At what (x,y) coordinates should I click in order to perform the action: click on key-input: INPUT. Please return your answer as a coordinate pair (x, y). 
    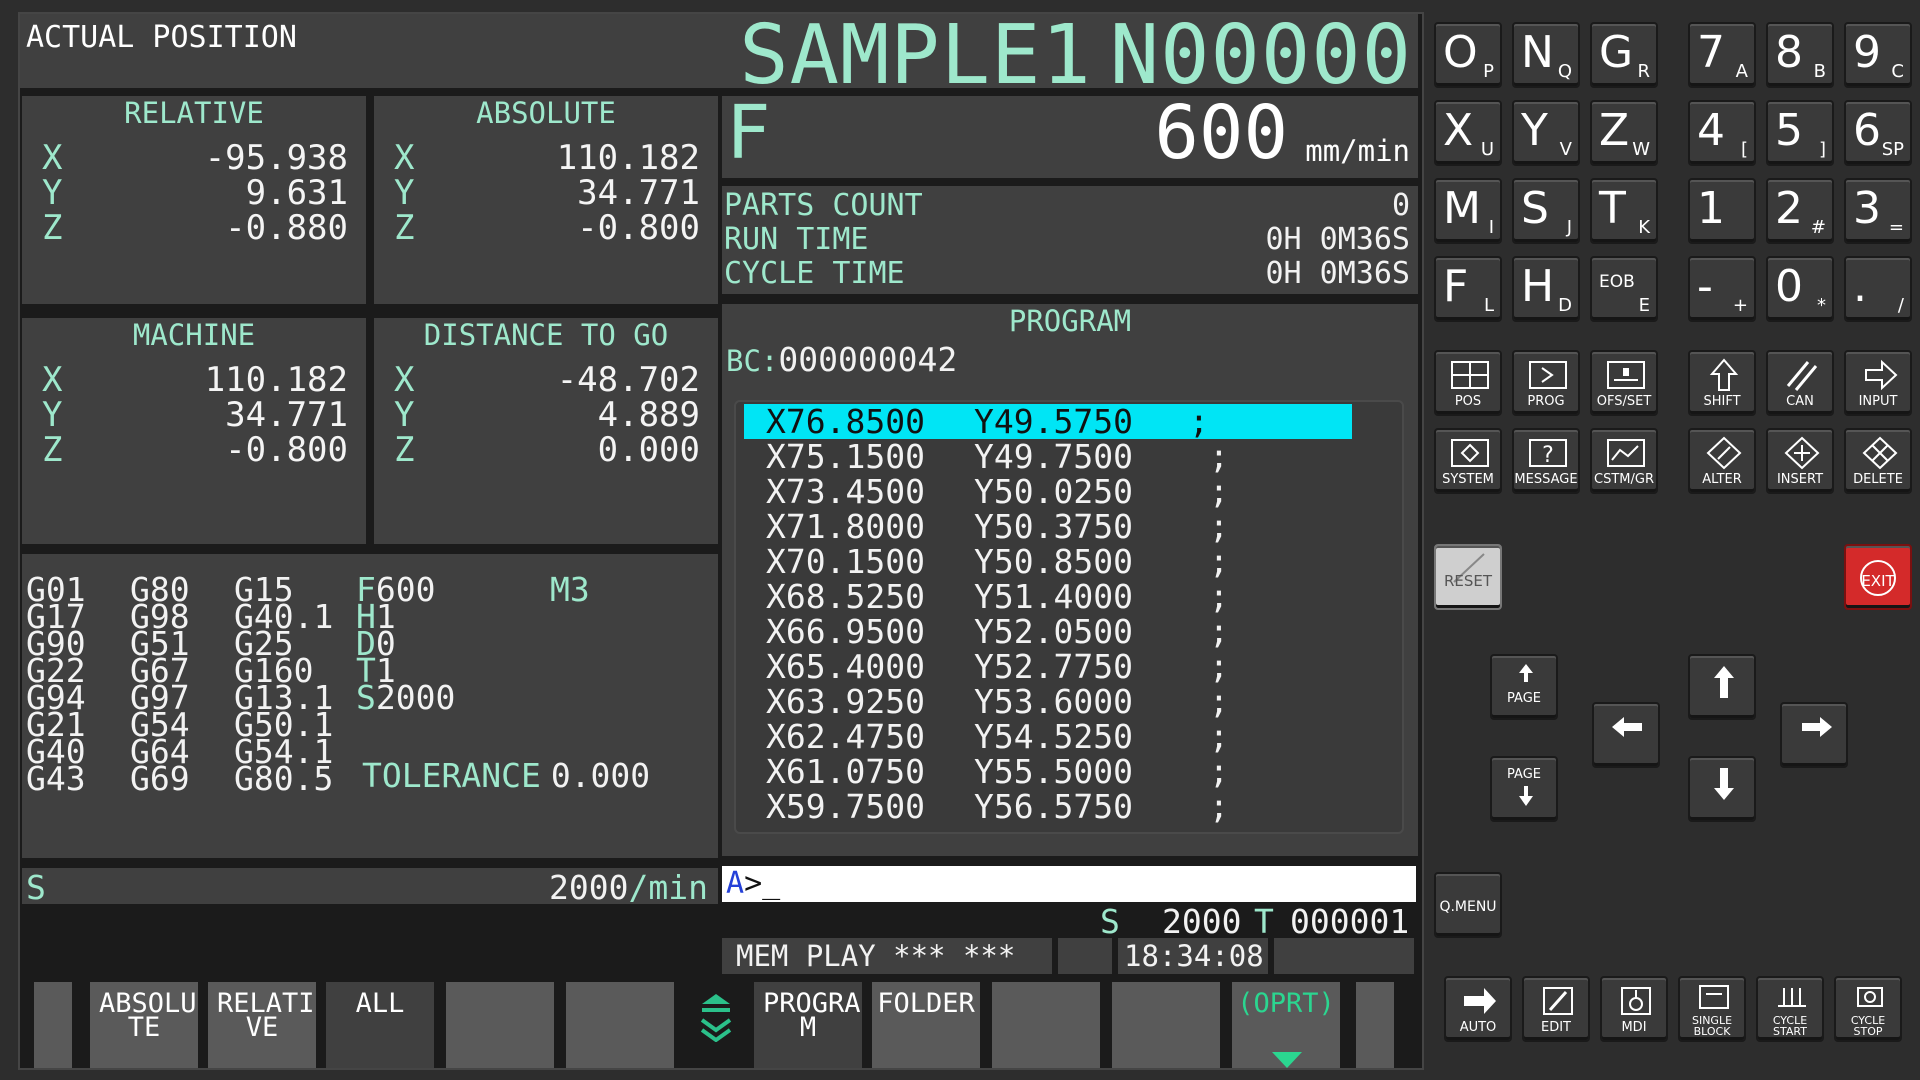
    Looking at the image, I should click on (1878, 383).